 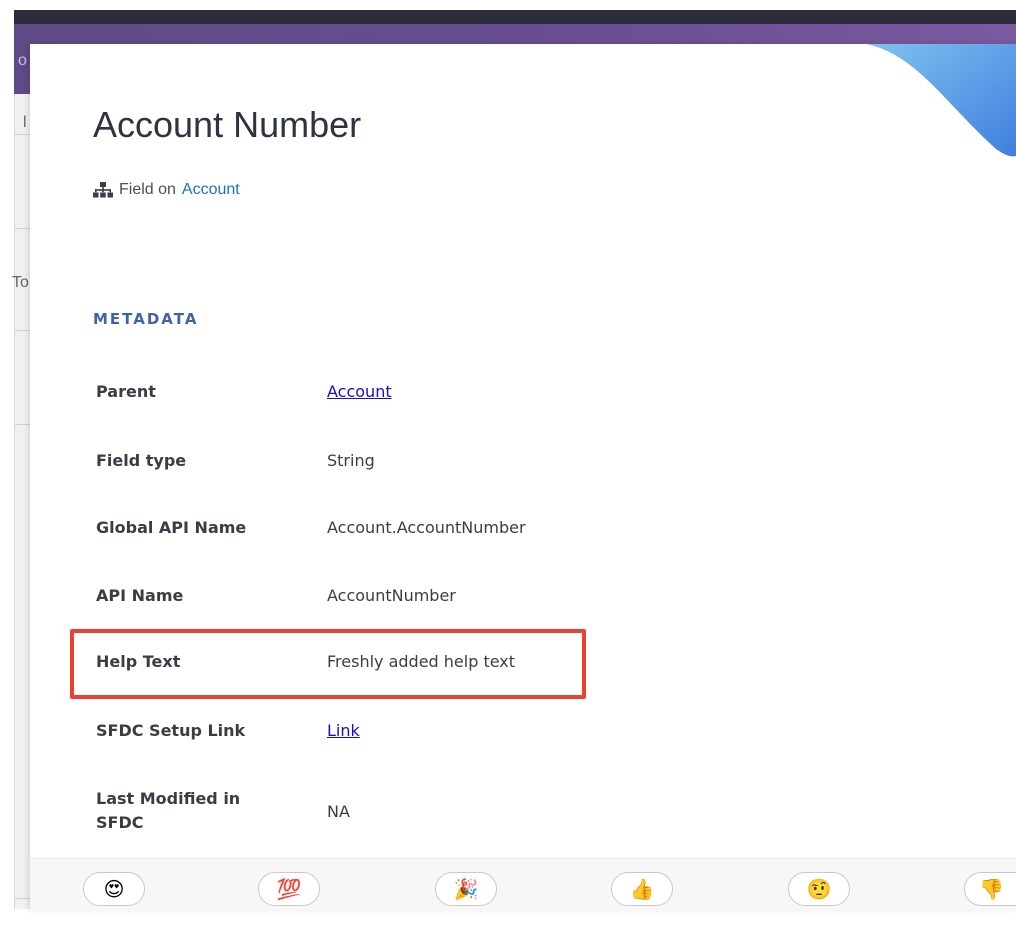 I want to click on thumbs-up-icon: 👍, so click(x=642, y=889).